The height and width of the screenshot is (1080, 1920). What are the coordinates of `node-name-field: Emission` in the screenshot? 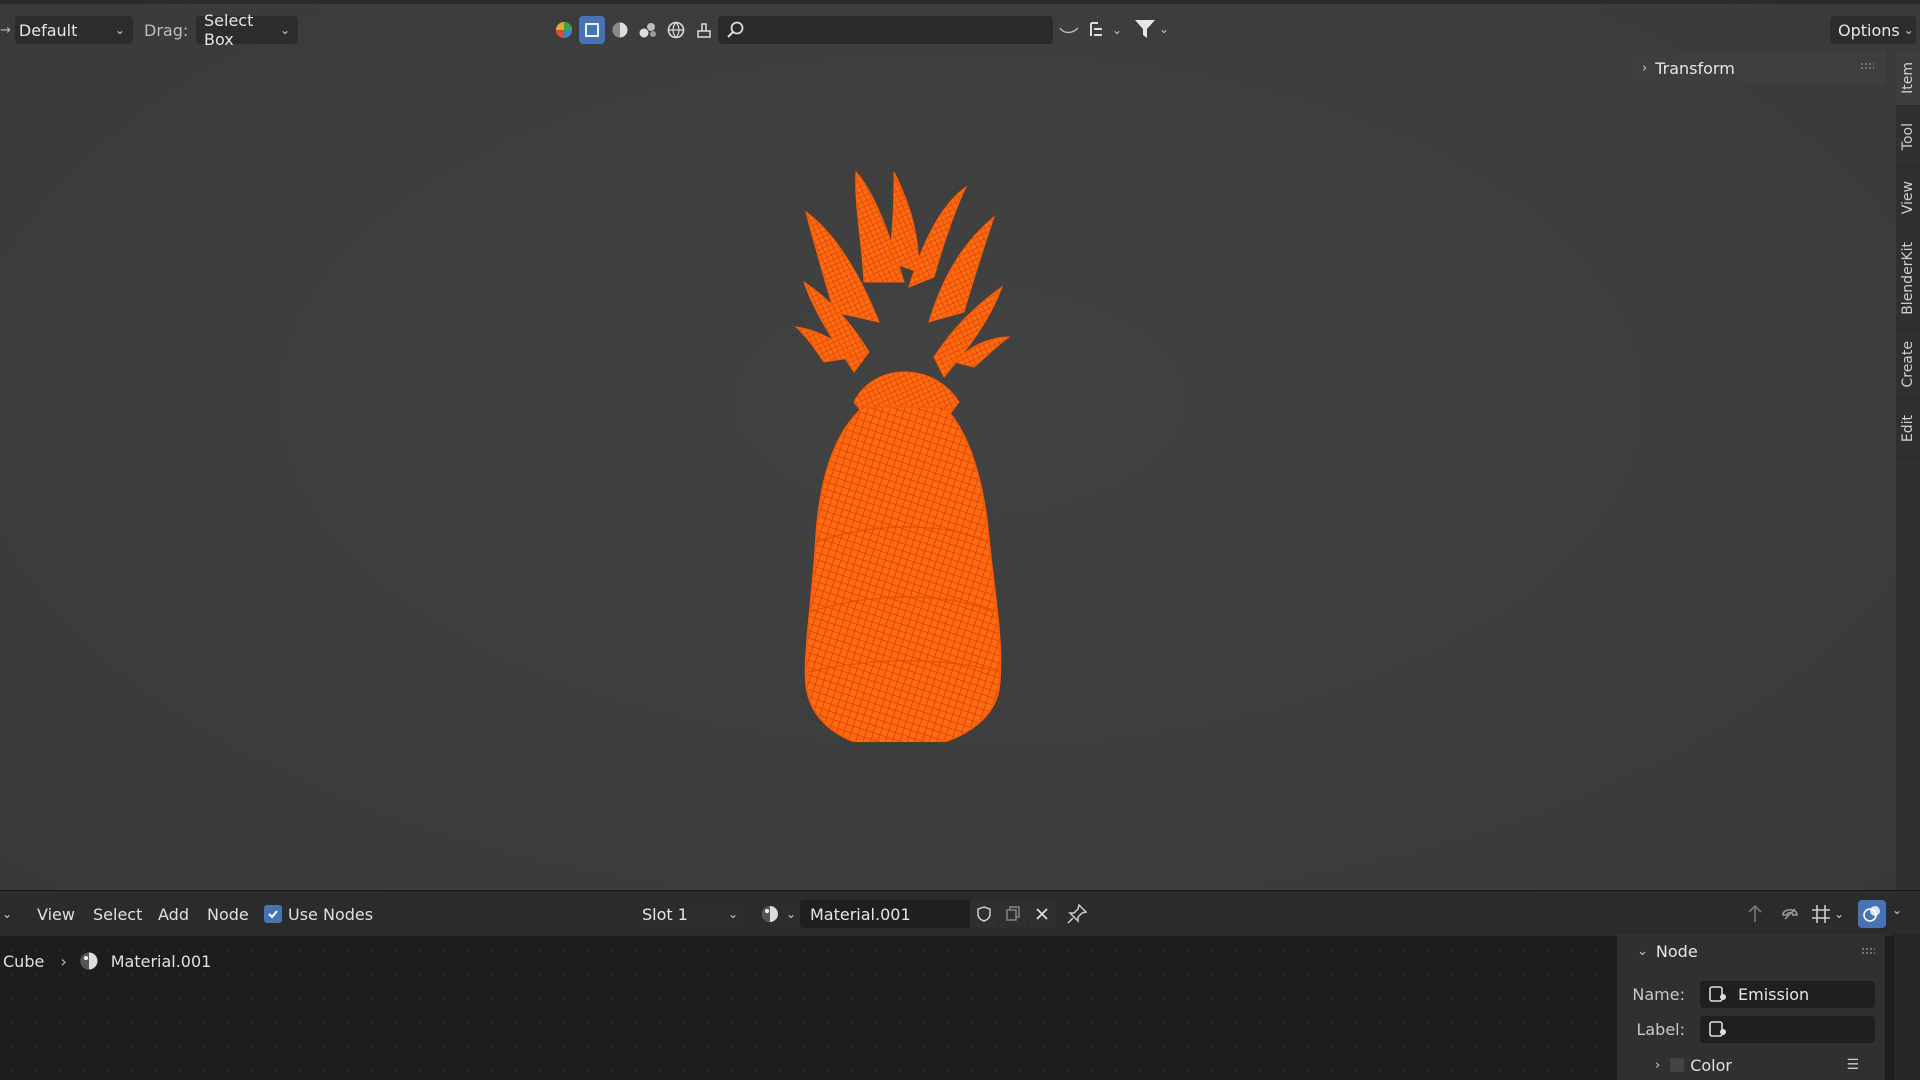 It's located at (1787, 994).